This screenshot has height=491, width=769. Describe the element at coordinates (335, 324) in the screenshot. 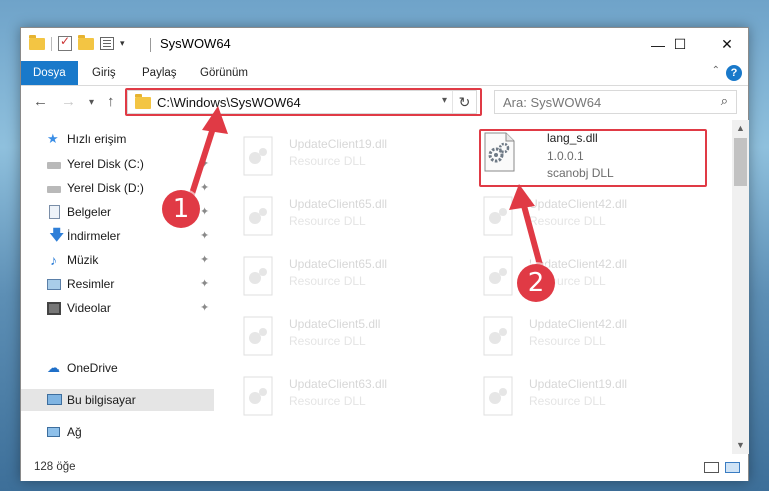

I see `file-name: UpdateClient5.dll` at that location.